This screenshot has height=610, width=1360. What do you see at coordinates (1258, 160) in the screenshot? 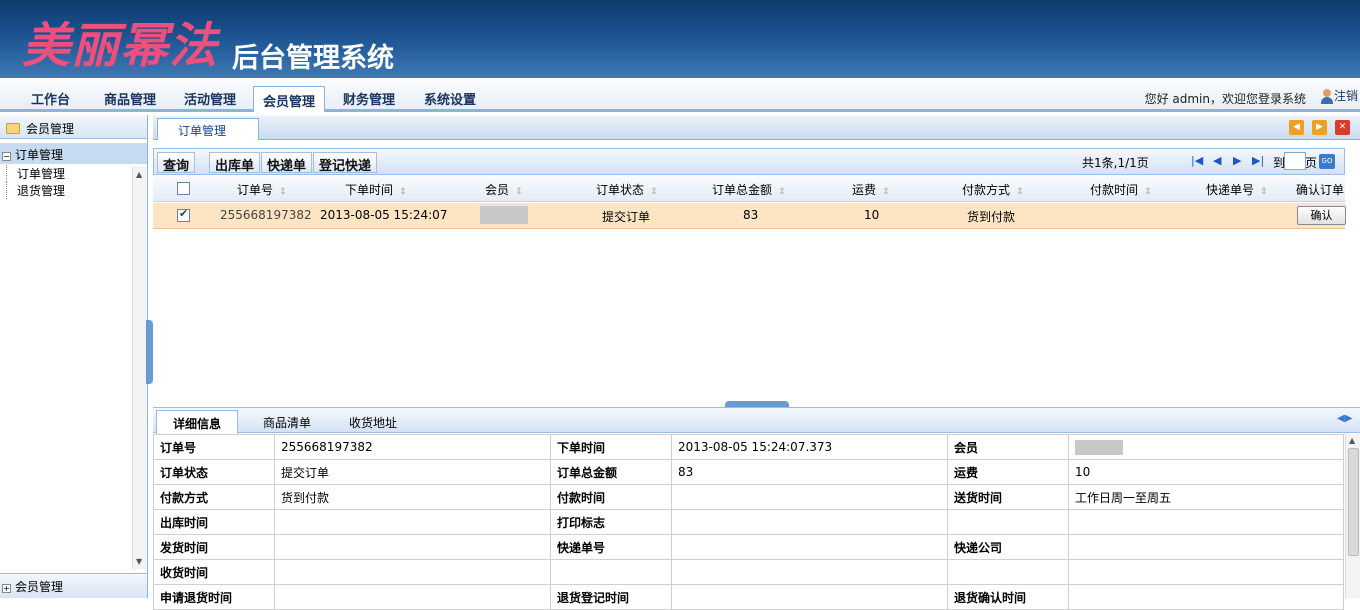
I see `last-page-icon: ▶|` at bounding box center [1258, 160].